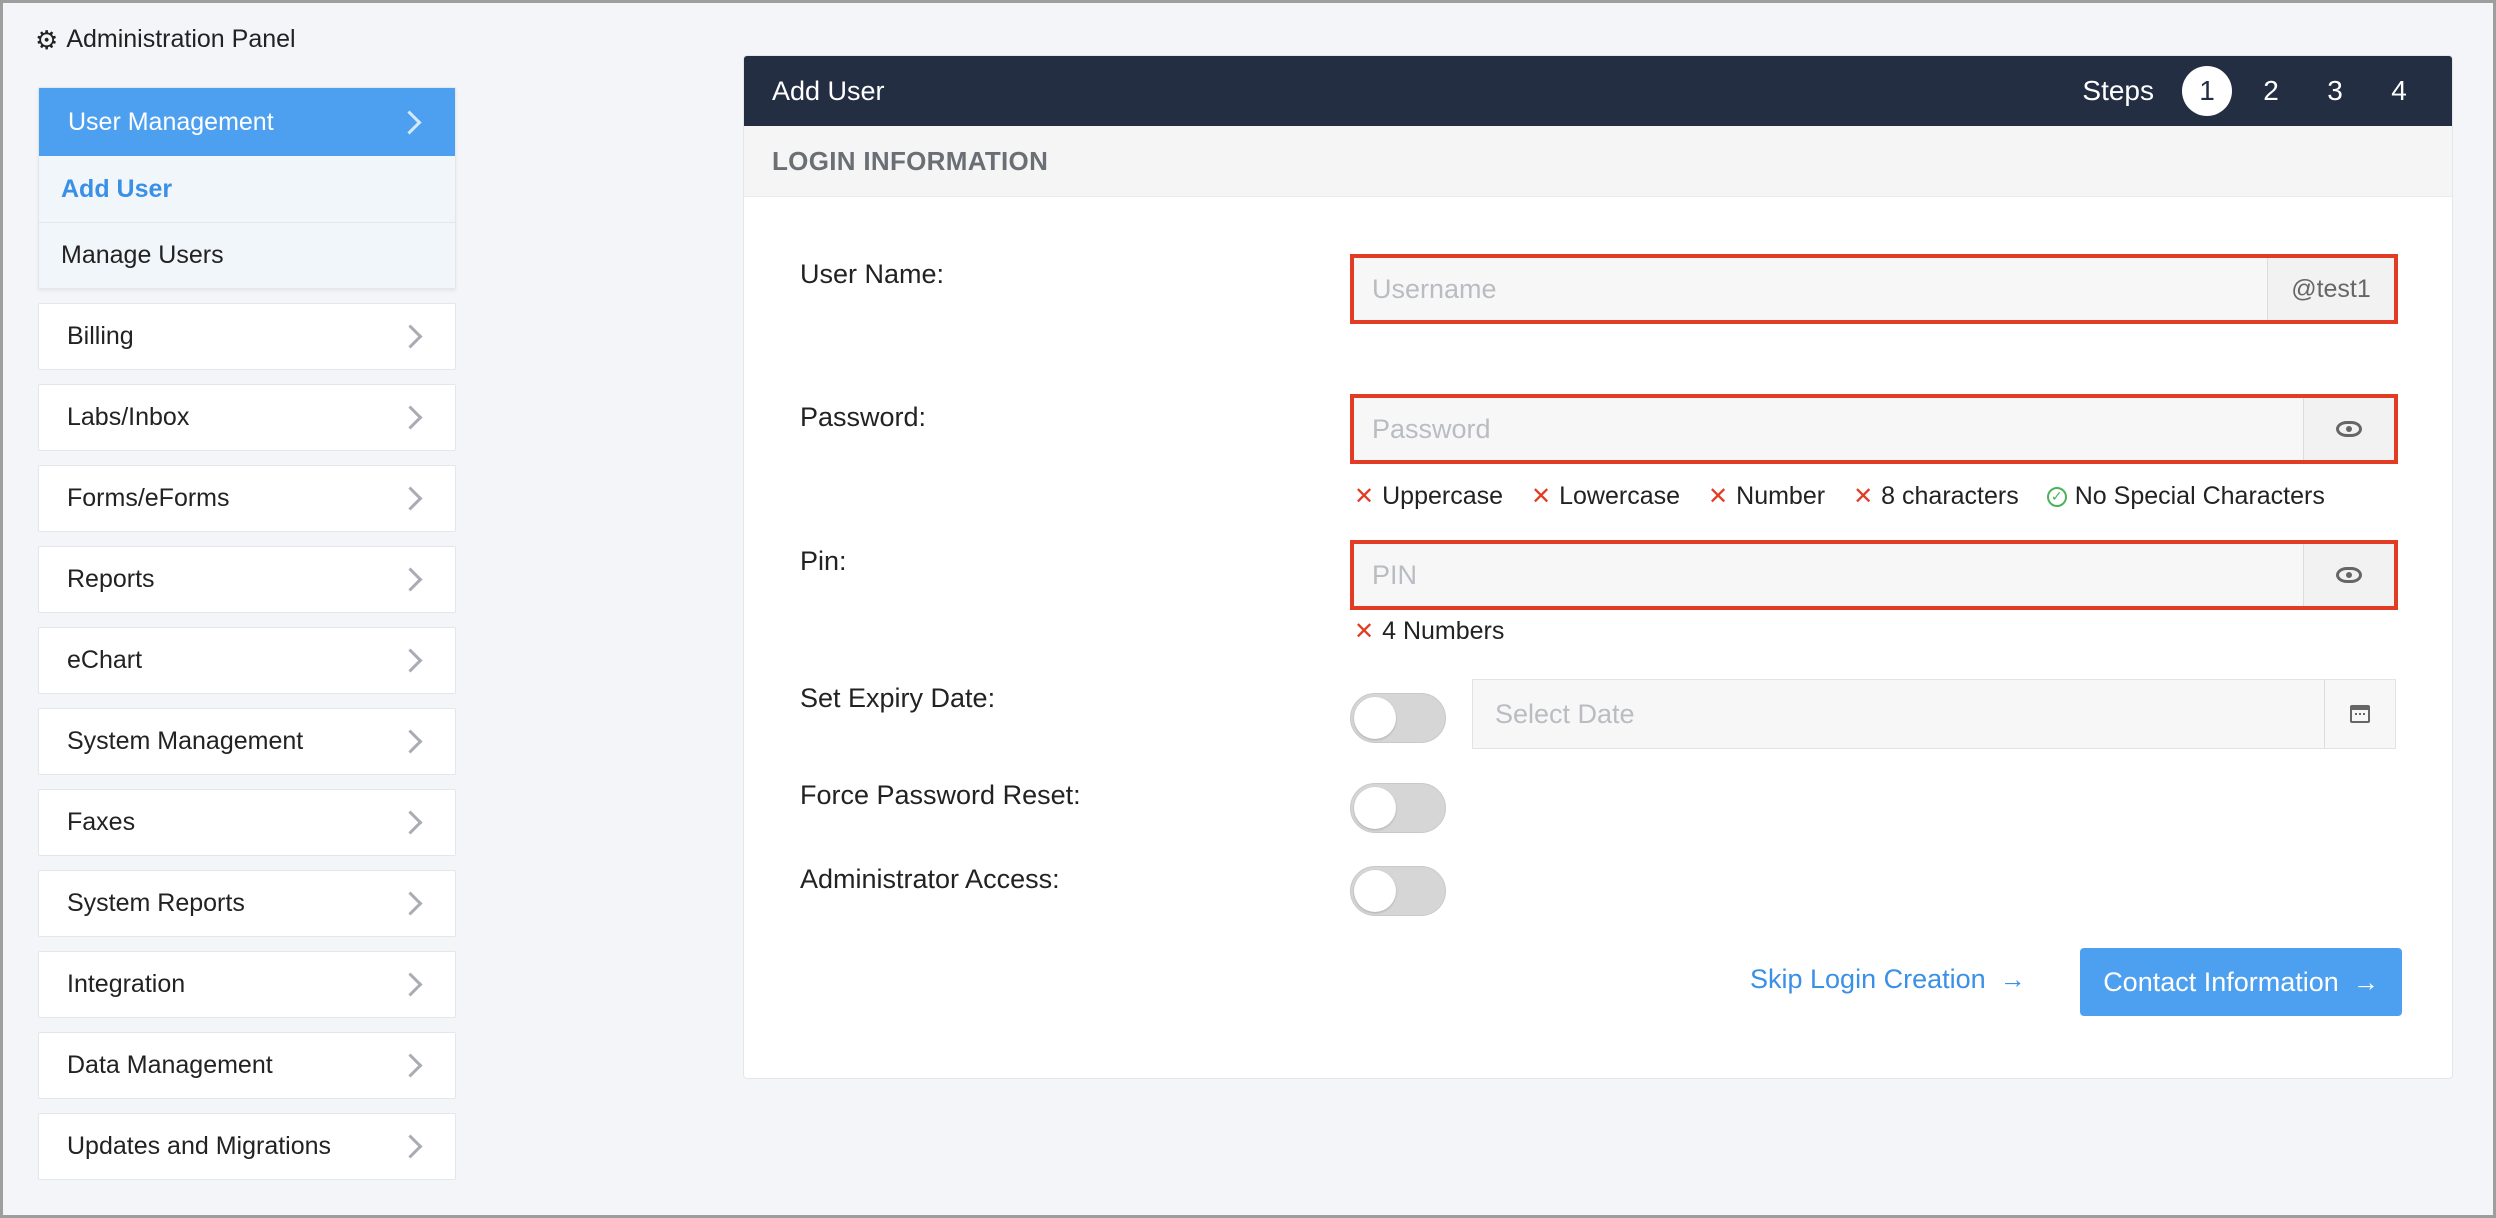 The image size is (2496, 1218). What do you see at coordinates (930, 879) in the screenshot?
I see `admin-access-label: Administrator Access:` at bounding box center [930, 879].